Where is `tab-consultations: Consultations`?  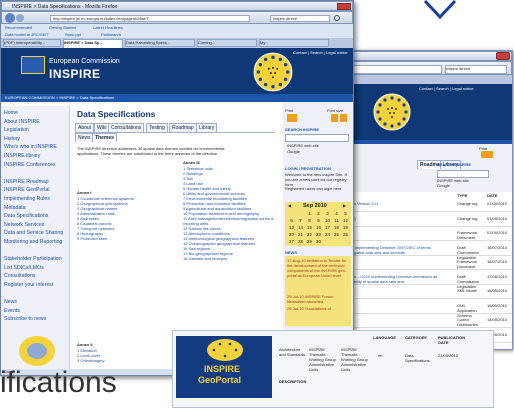 tab-consultations: Consultations is located at coordinates (126, 127).